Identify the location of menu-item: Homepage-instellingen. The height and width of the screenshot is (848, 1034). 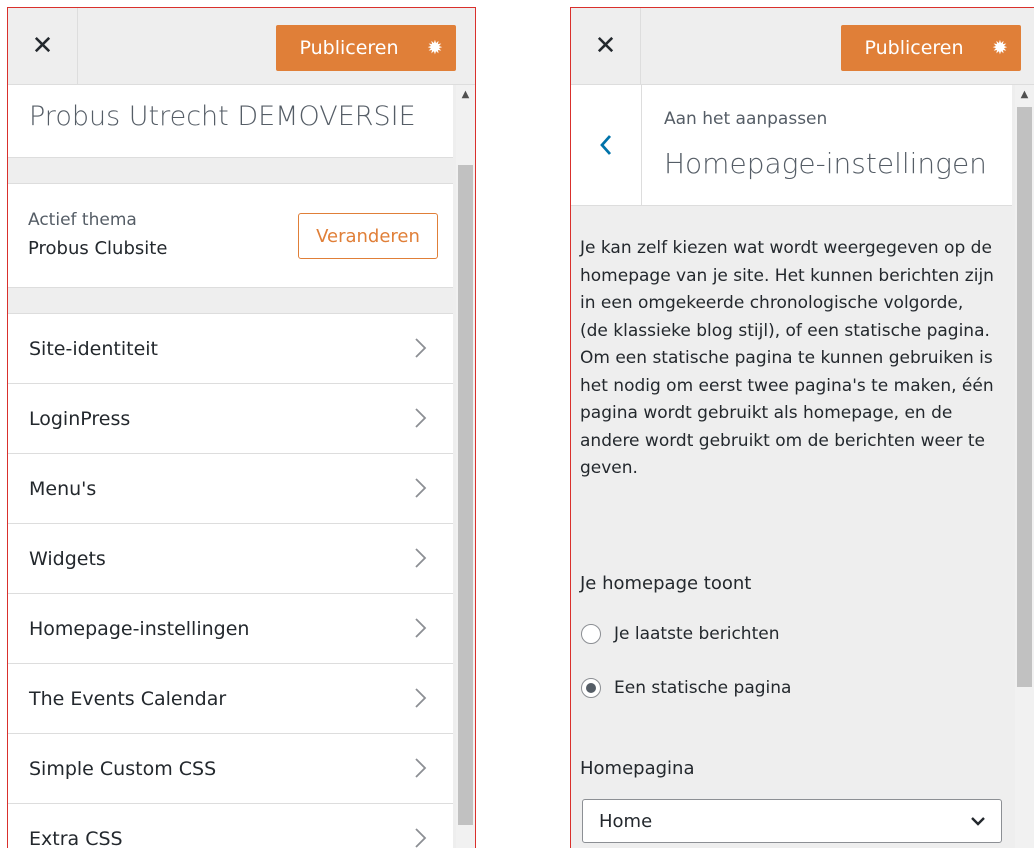
(230, 629).